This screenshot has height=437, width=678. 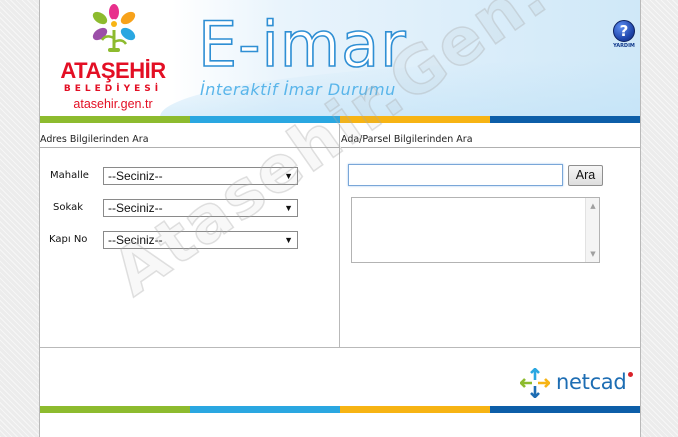 What do you see at coordinates (135, 208) in the screenshot?
I see `sokak-select-value: --Seciniz--` at bounding box center [135, 208].